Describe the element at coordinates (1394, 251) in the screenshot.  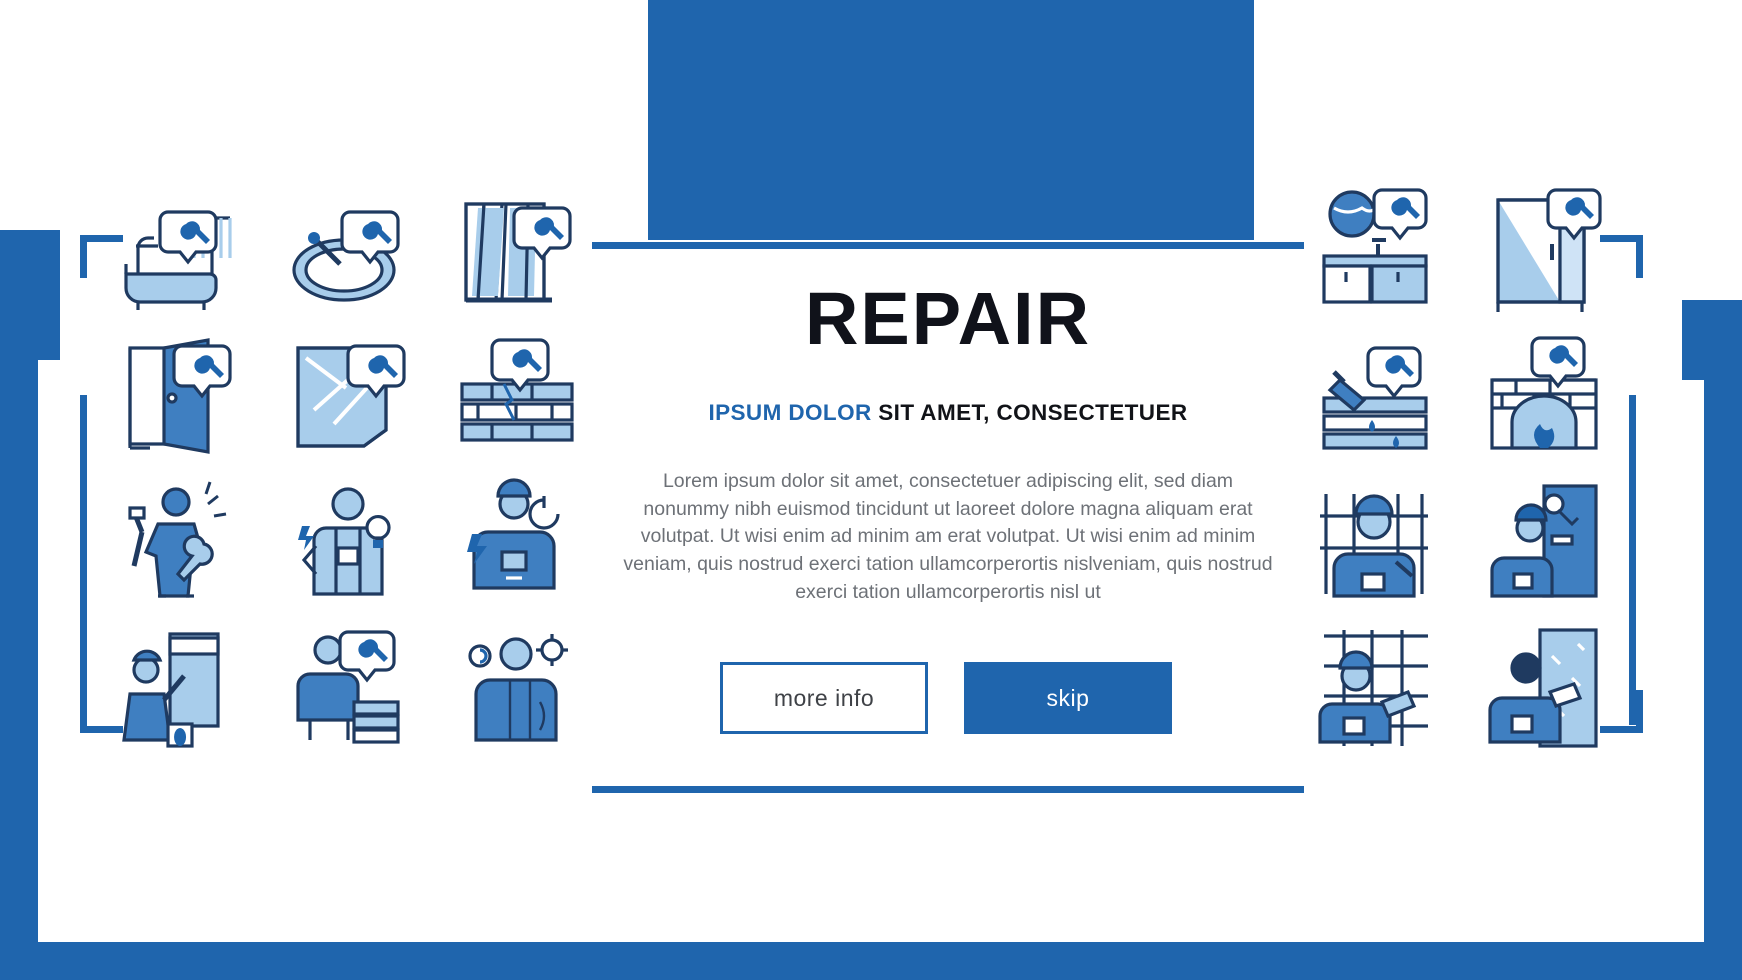
I see `icon-kitchen-counter-repair` at that location.